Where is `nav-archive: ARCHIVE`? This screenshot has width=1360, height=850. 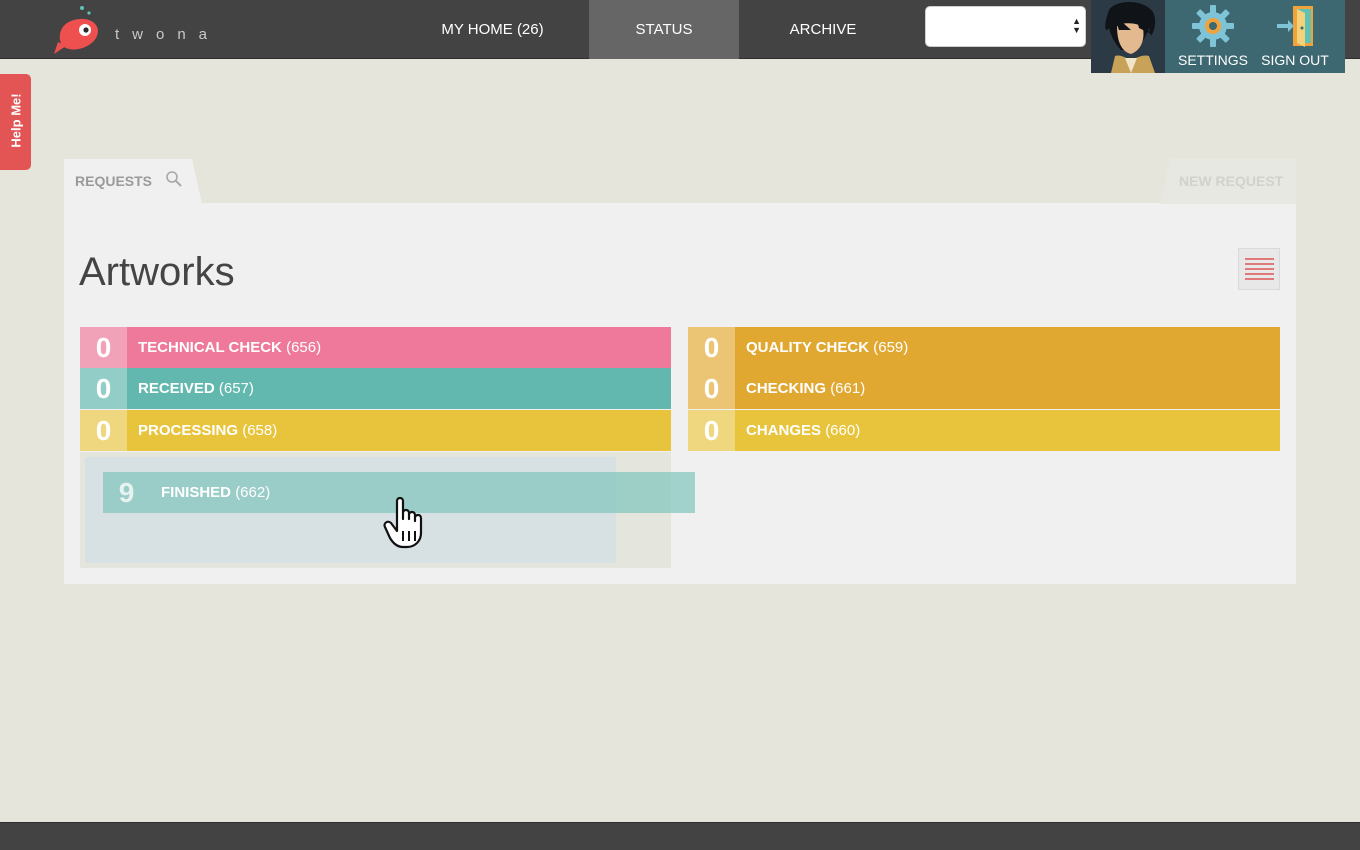 nav-archive: ARCHIVE is located at coordinates (823, 29).